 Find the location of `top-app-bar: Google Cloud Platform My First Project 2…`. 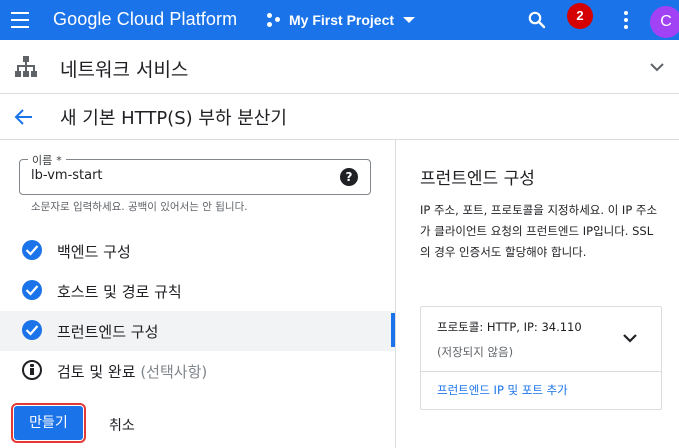

top-app-bar: Google Cloud Platform My First Project 2… is located at coordinates (339, 20).